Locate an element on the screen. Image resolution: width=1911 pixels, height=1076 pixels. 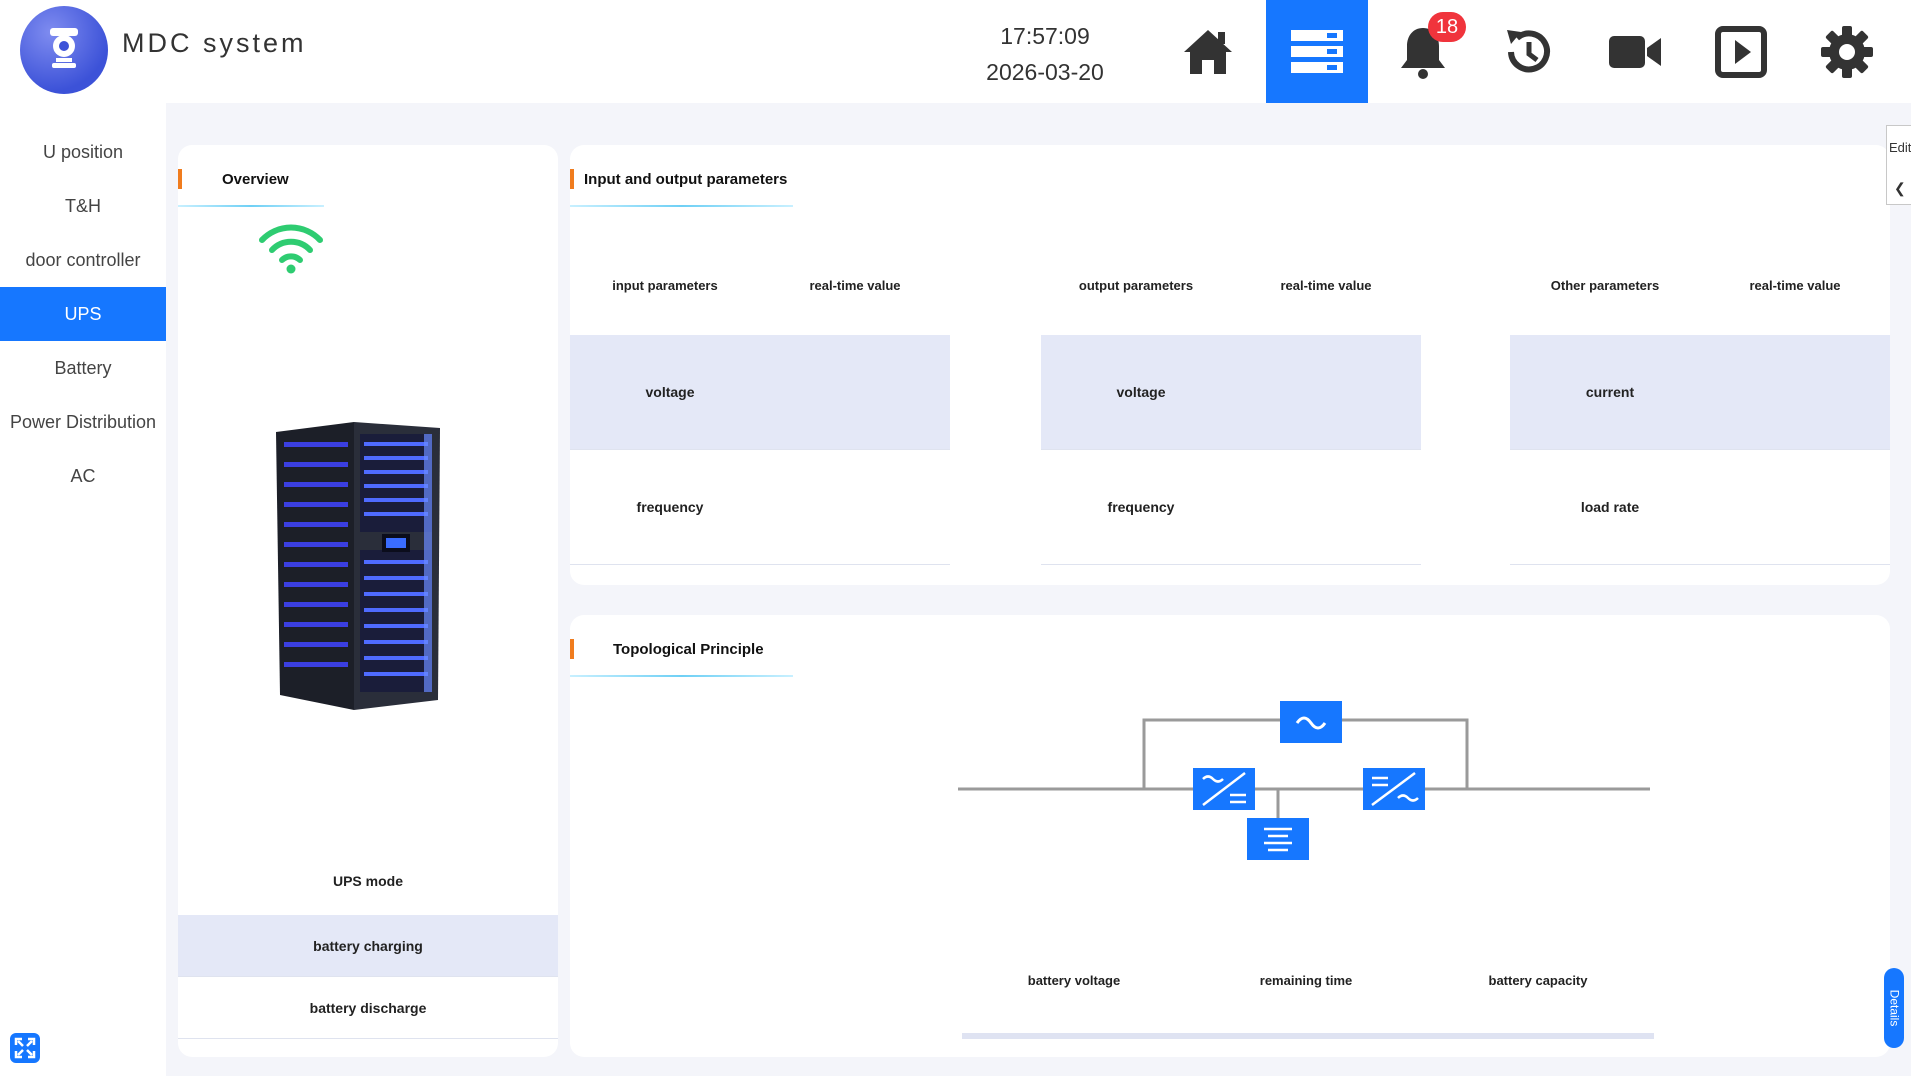
table-header: output parameters real-time value is located at coordinates (1231, 285).